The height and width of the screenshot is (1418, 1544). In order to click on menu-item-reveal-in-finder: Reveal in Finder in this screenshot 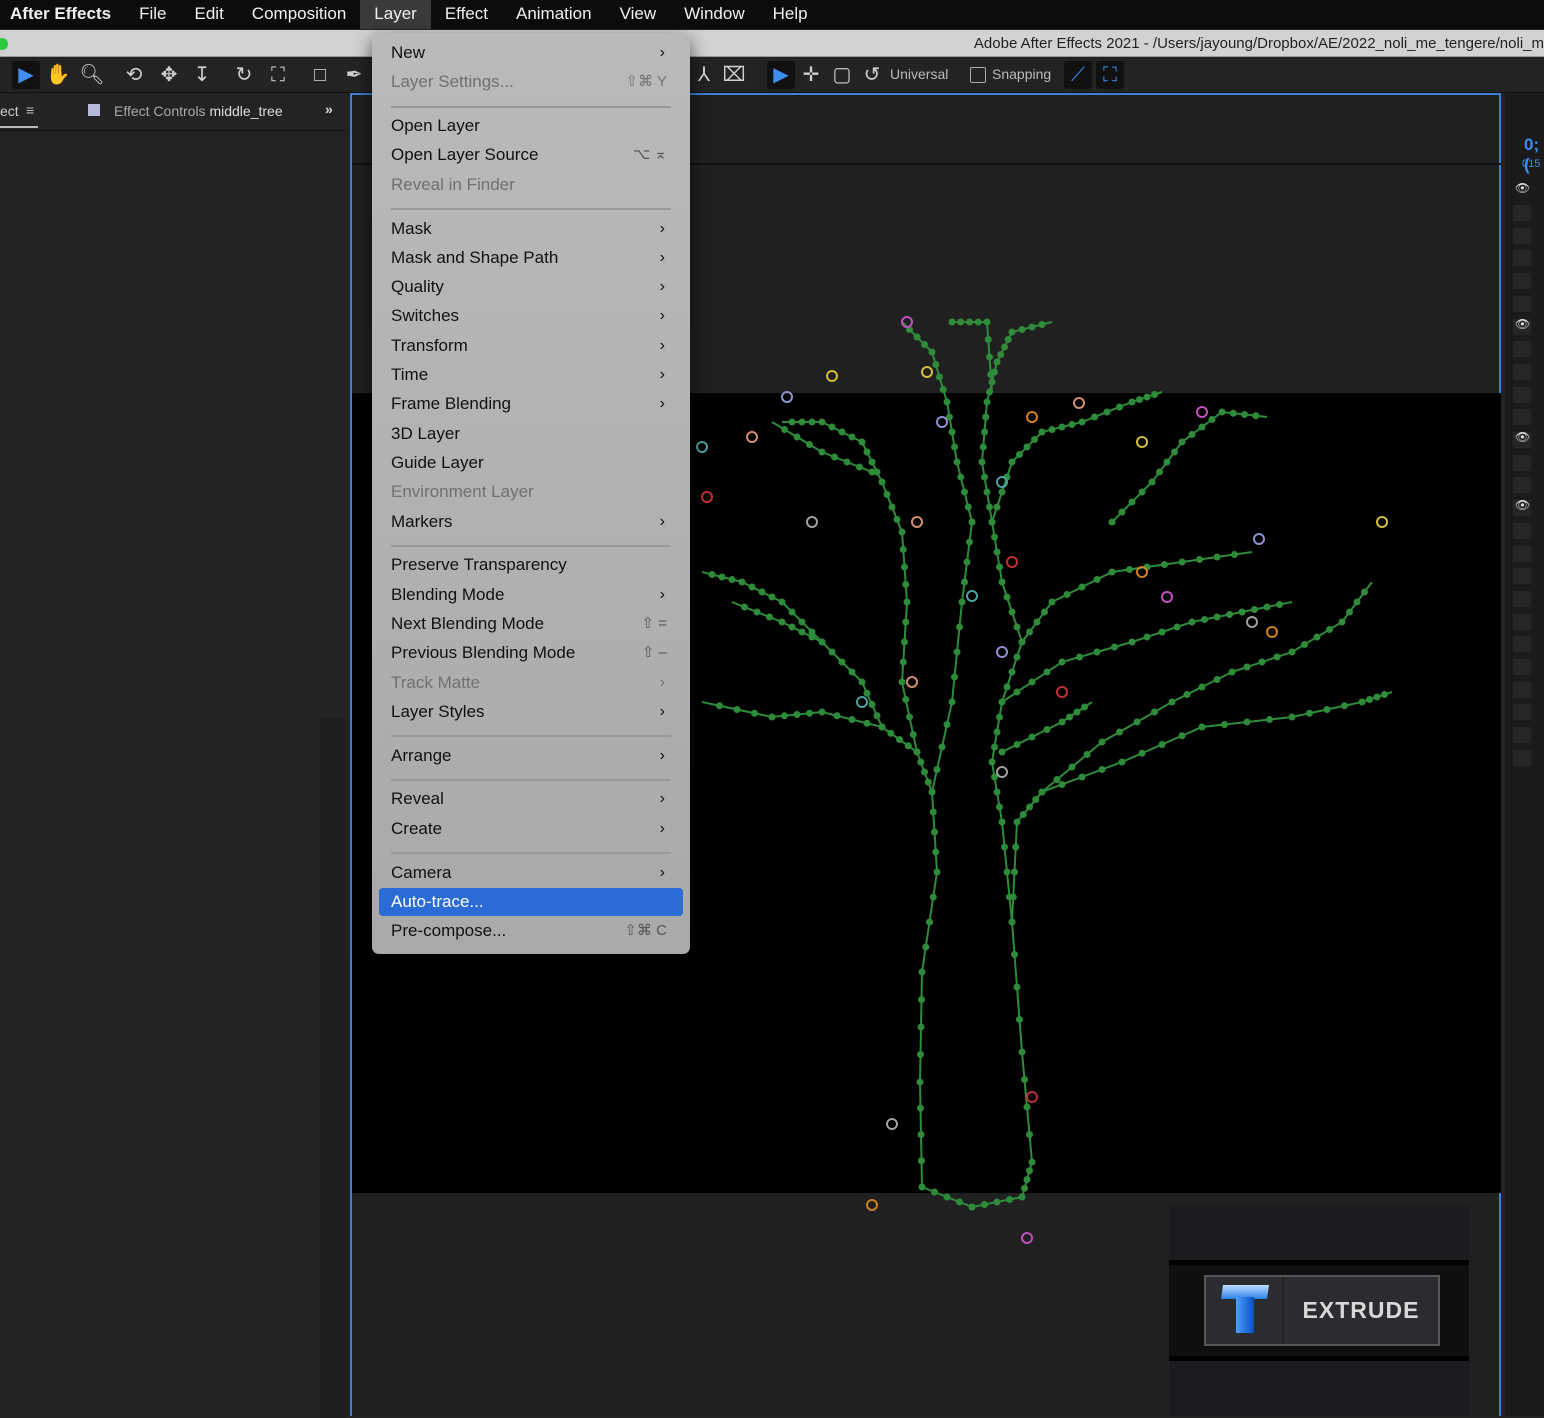, I will do `click(531, 185)`.